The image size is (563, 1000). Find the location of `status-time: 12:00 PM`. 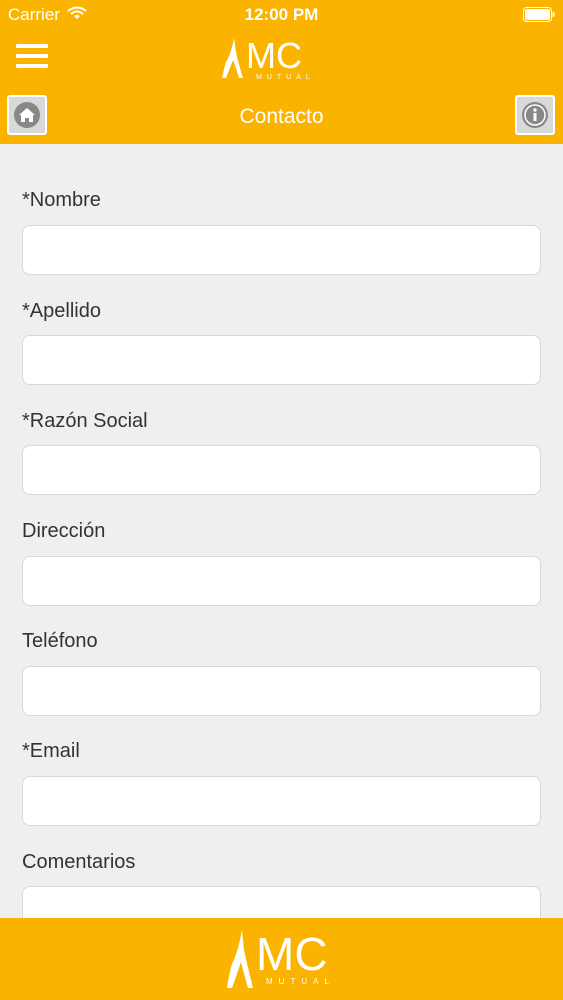

status-time: 12:00 PM is located at coordinates (281, 14).